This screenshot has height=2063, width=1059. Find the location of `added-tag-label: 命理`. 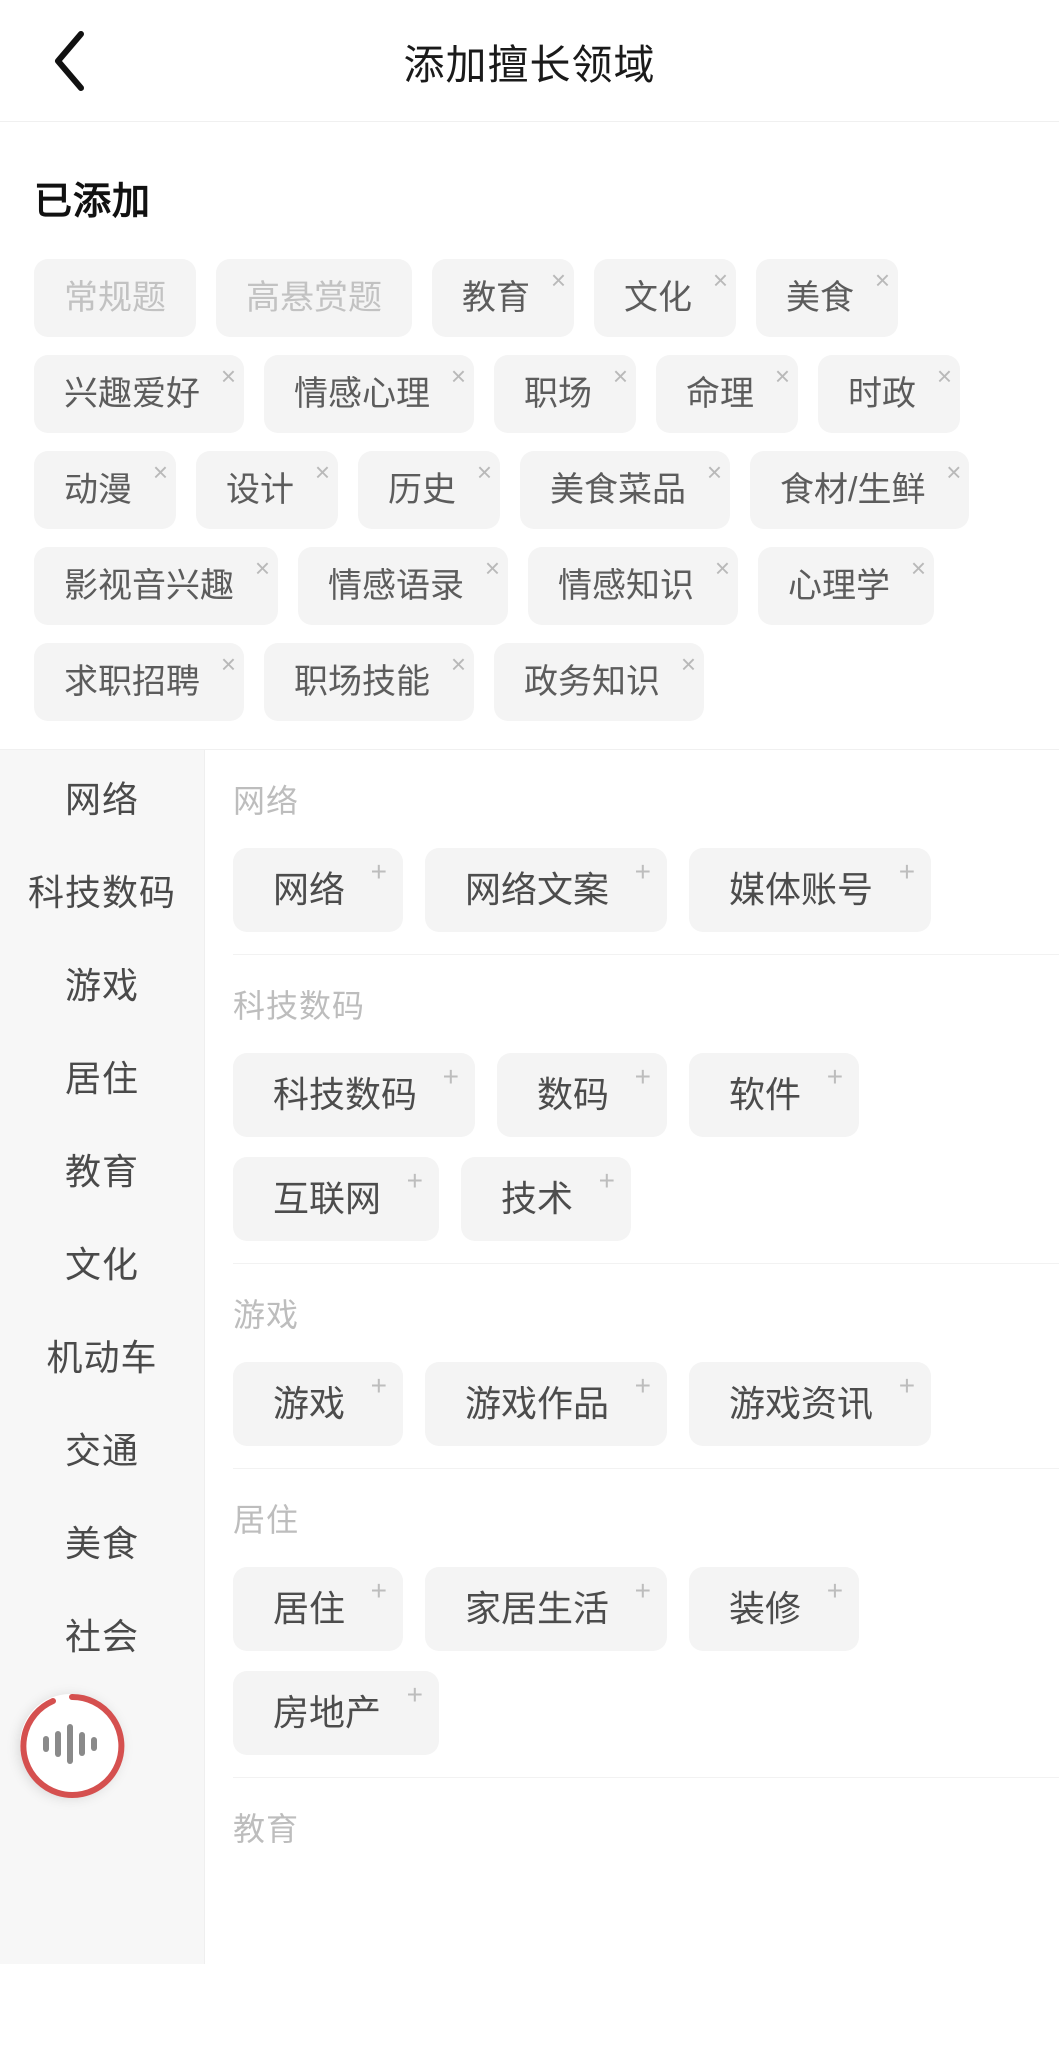

added-tag-label: 命理 is located at coordinates (720, 394).